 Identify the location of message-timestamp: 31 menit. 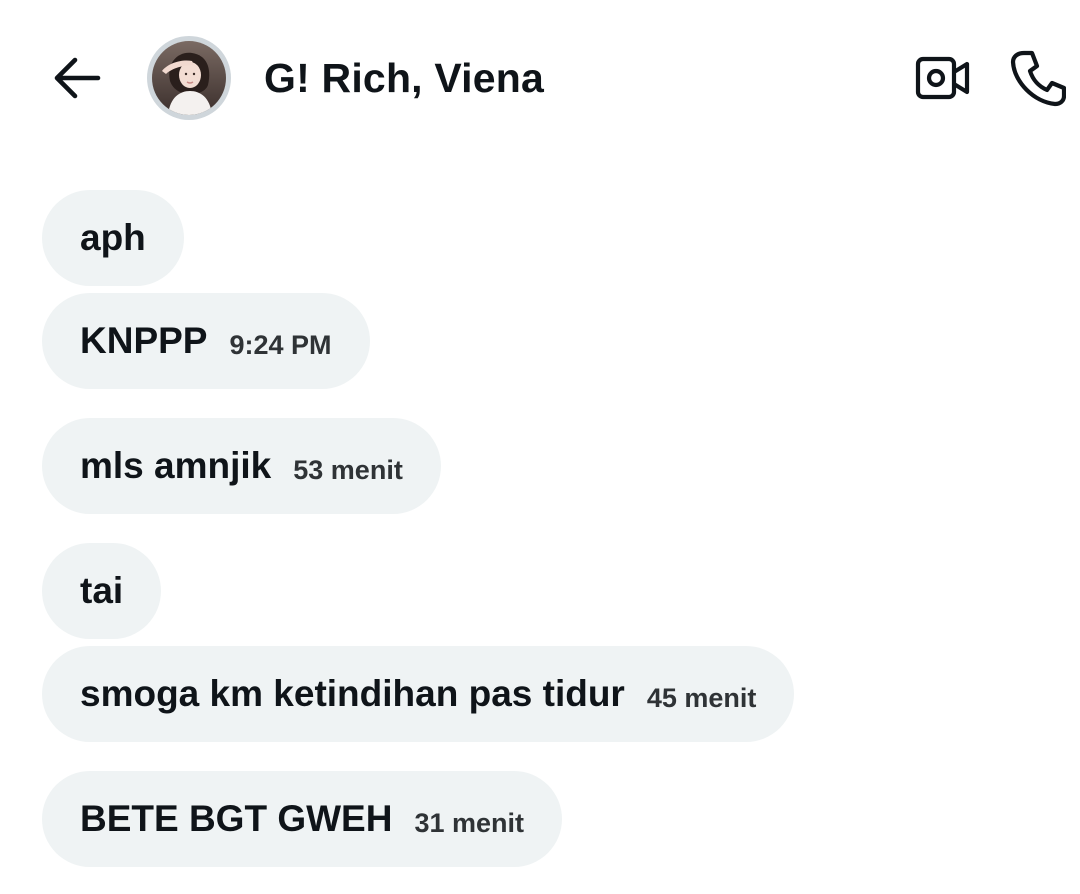
(469, 823).